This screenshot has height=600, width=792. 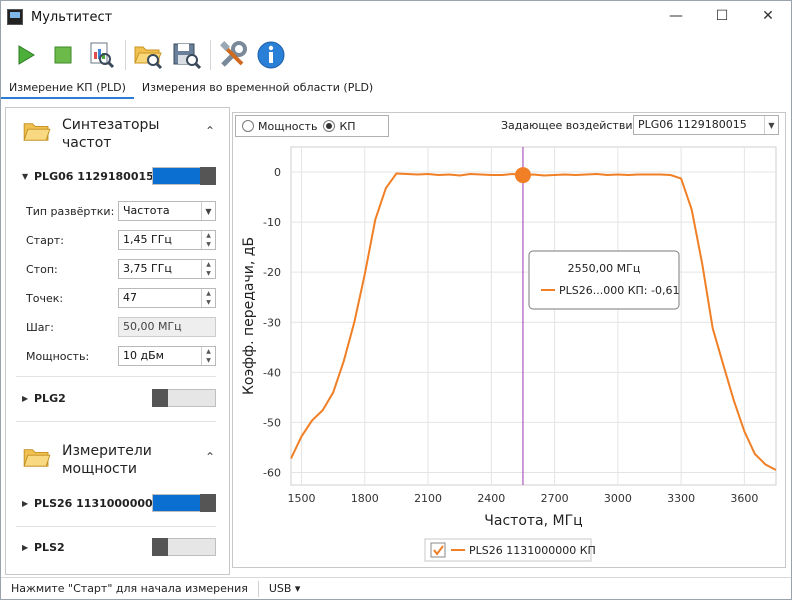 What do you see at coordinates (107, 451) in the screenshot?
I see `group-title-line: Измерители` at bounding box center [107, 451].